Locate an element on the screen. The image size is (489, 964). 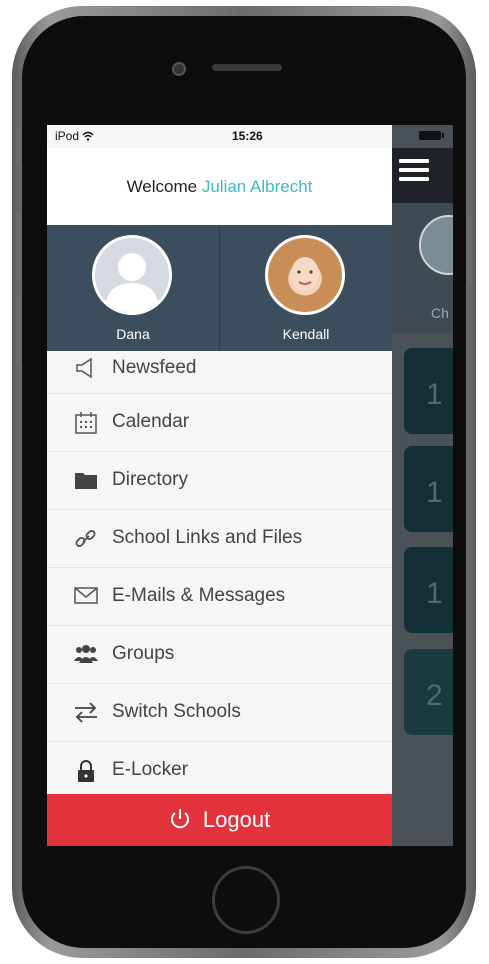
background-profile-name: Ch is located at coordinates (440, 313).